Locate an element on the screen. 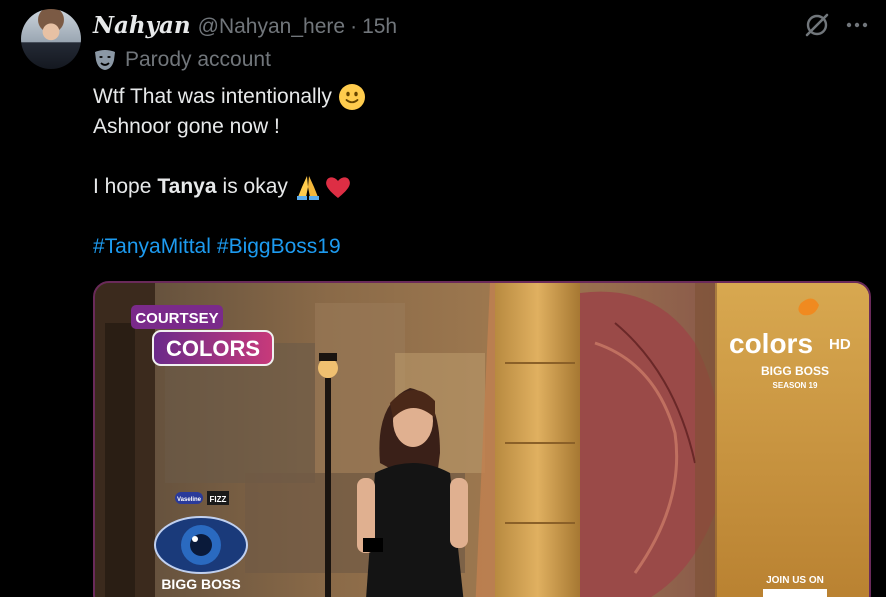 The image size is (886, 597). post-time: 15h is located at coordinates (379, 27).